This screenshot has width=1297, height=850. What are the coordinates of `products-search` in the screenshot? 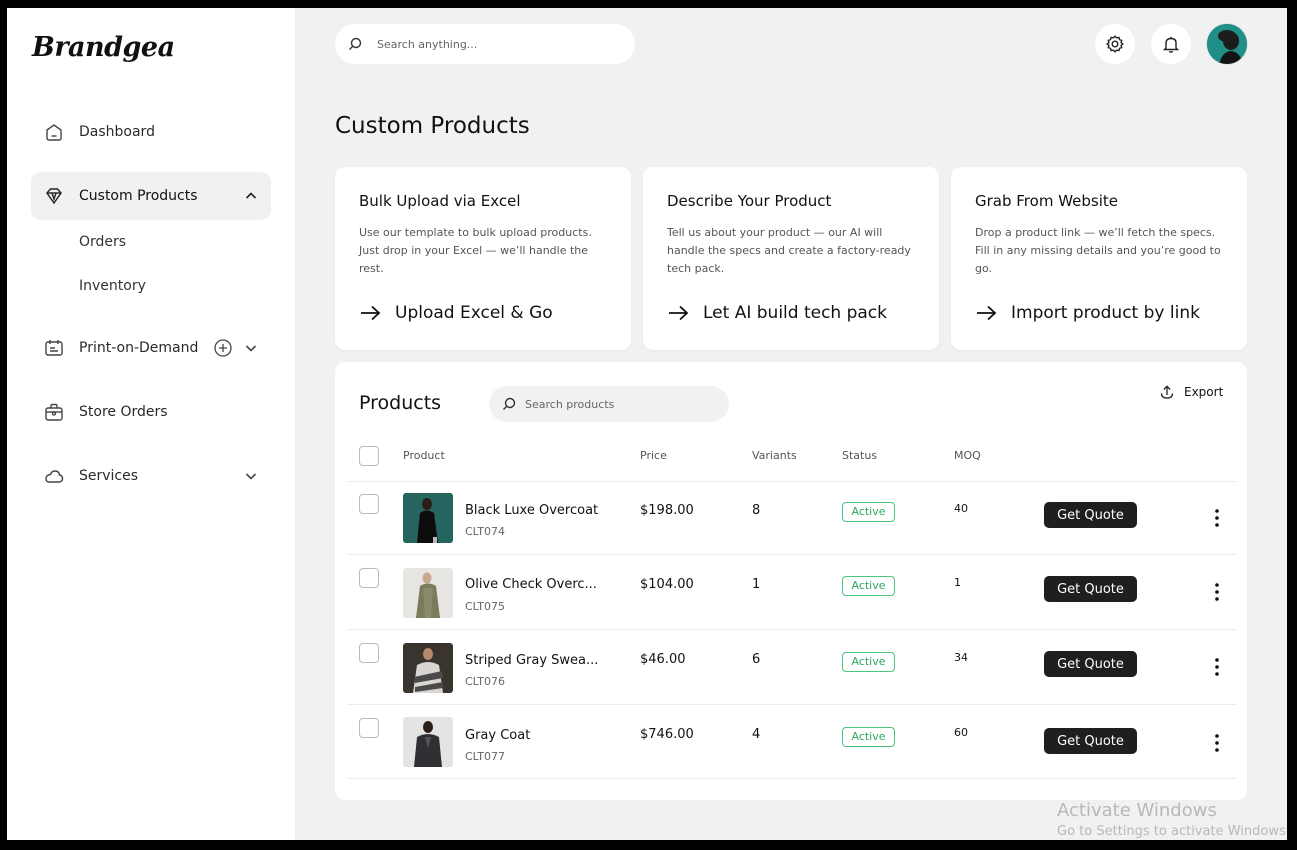 It's located at (609, 404).